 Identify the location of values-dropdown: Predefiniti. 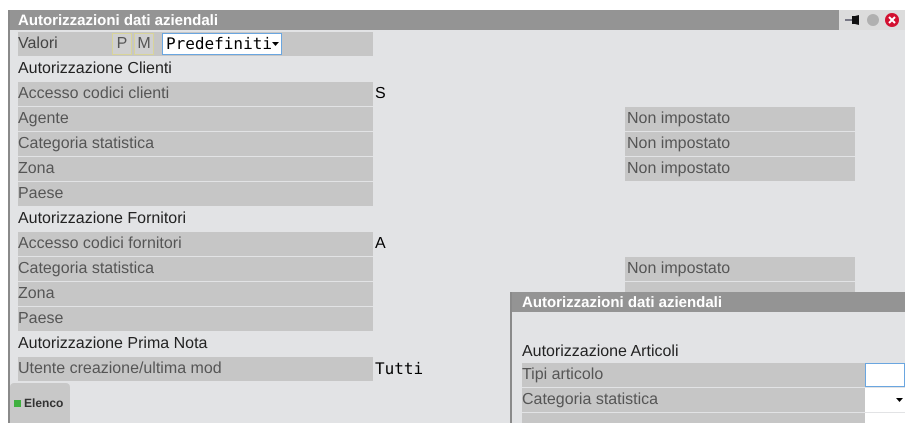
(222, 44).